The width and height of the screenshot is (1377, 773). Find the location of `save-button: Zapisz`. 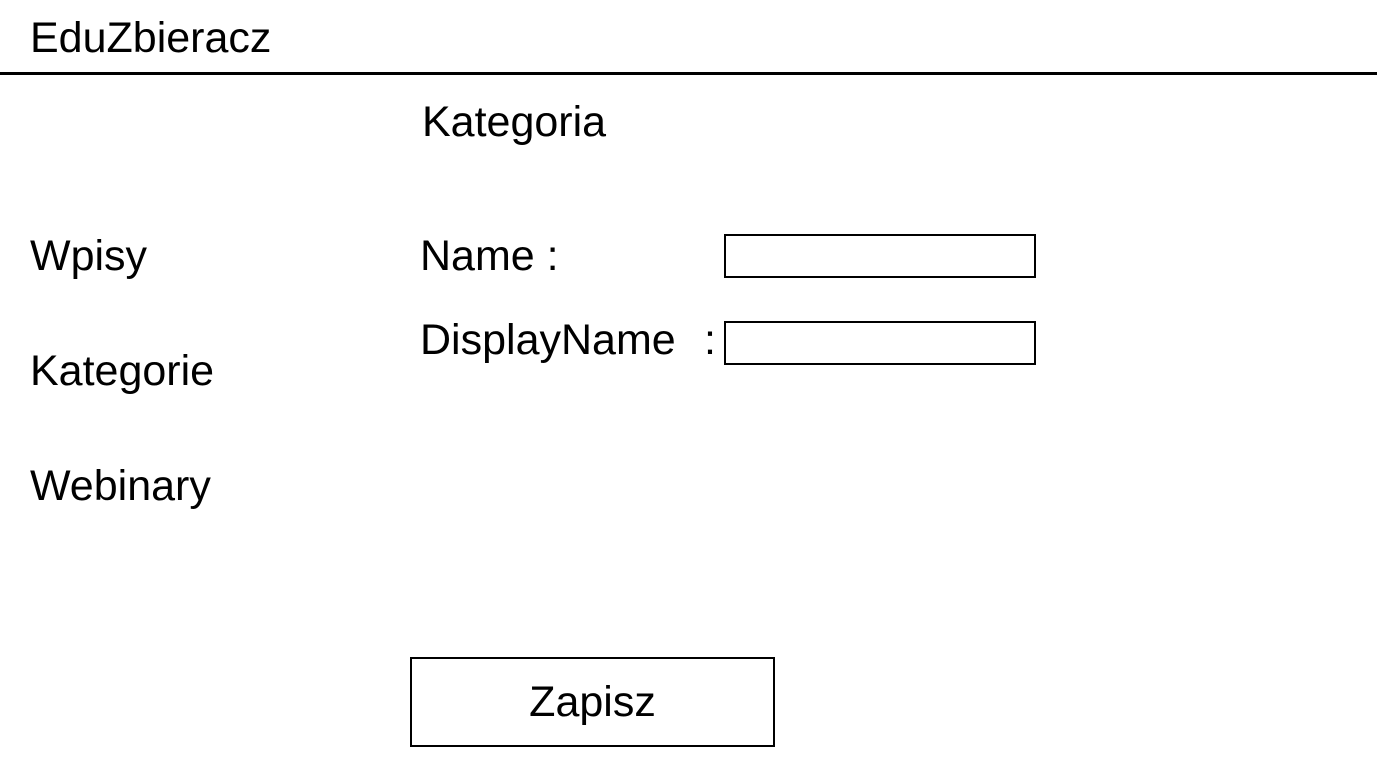

save-button: Zapisz is located at coordinates (592, 702).